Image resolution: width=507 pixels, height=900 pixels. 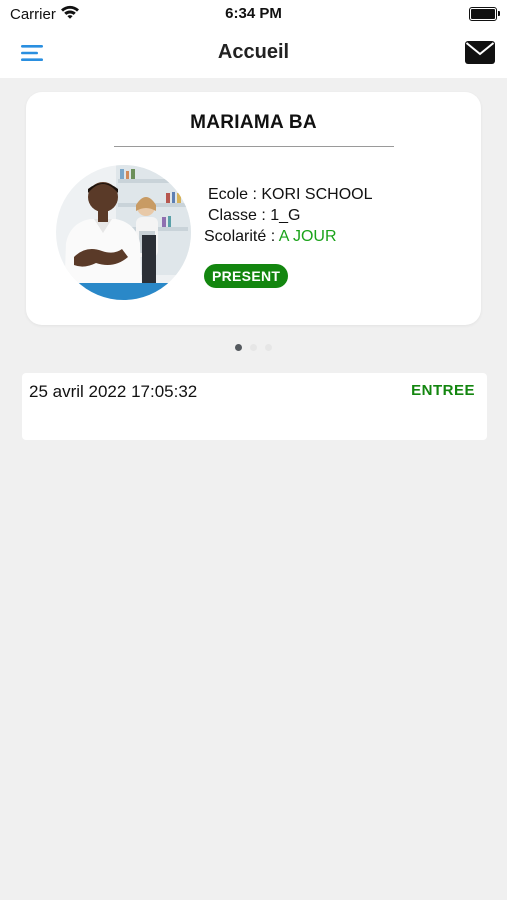 What do you see at coordinates (480, 52) in the screenshot?
I see `envelope-icon` at bounding box center [480, 52].